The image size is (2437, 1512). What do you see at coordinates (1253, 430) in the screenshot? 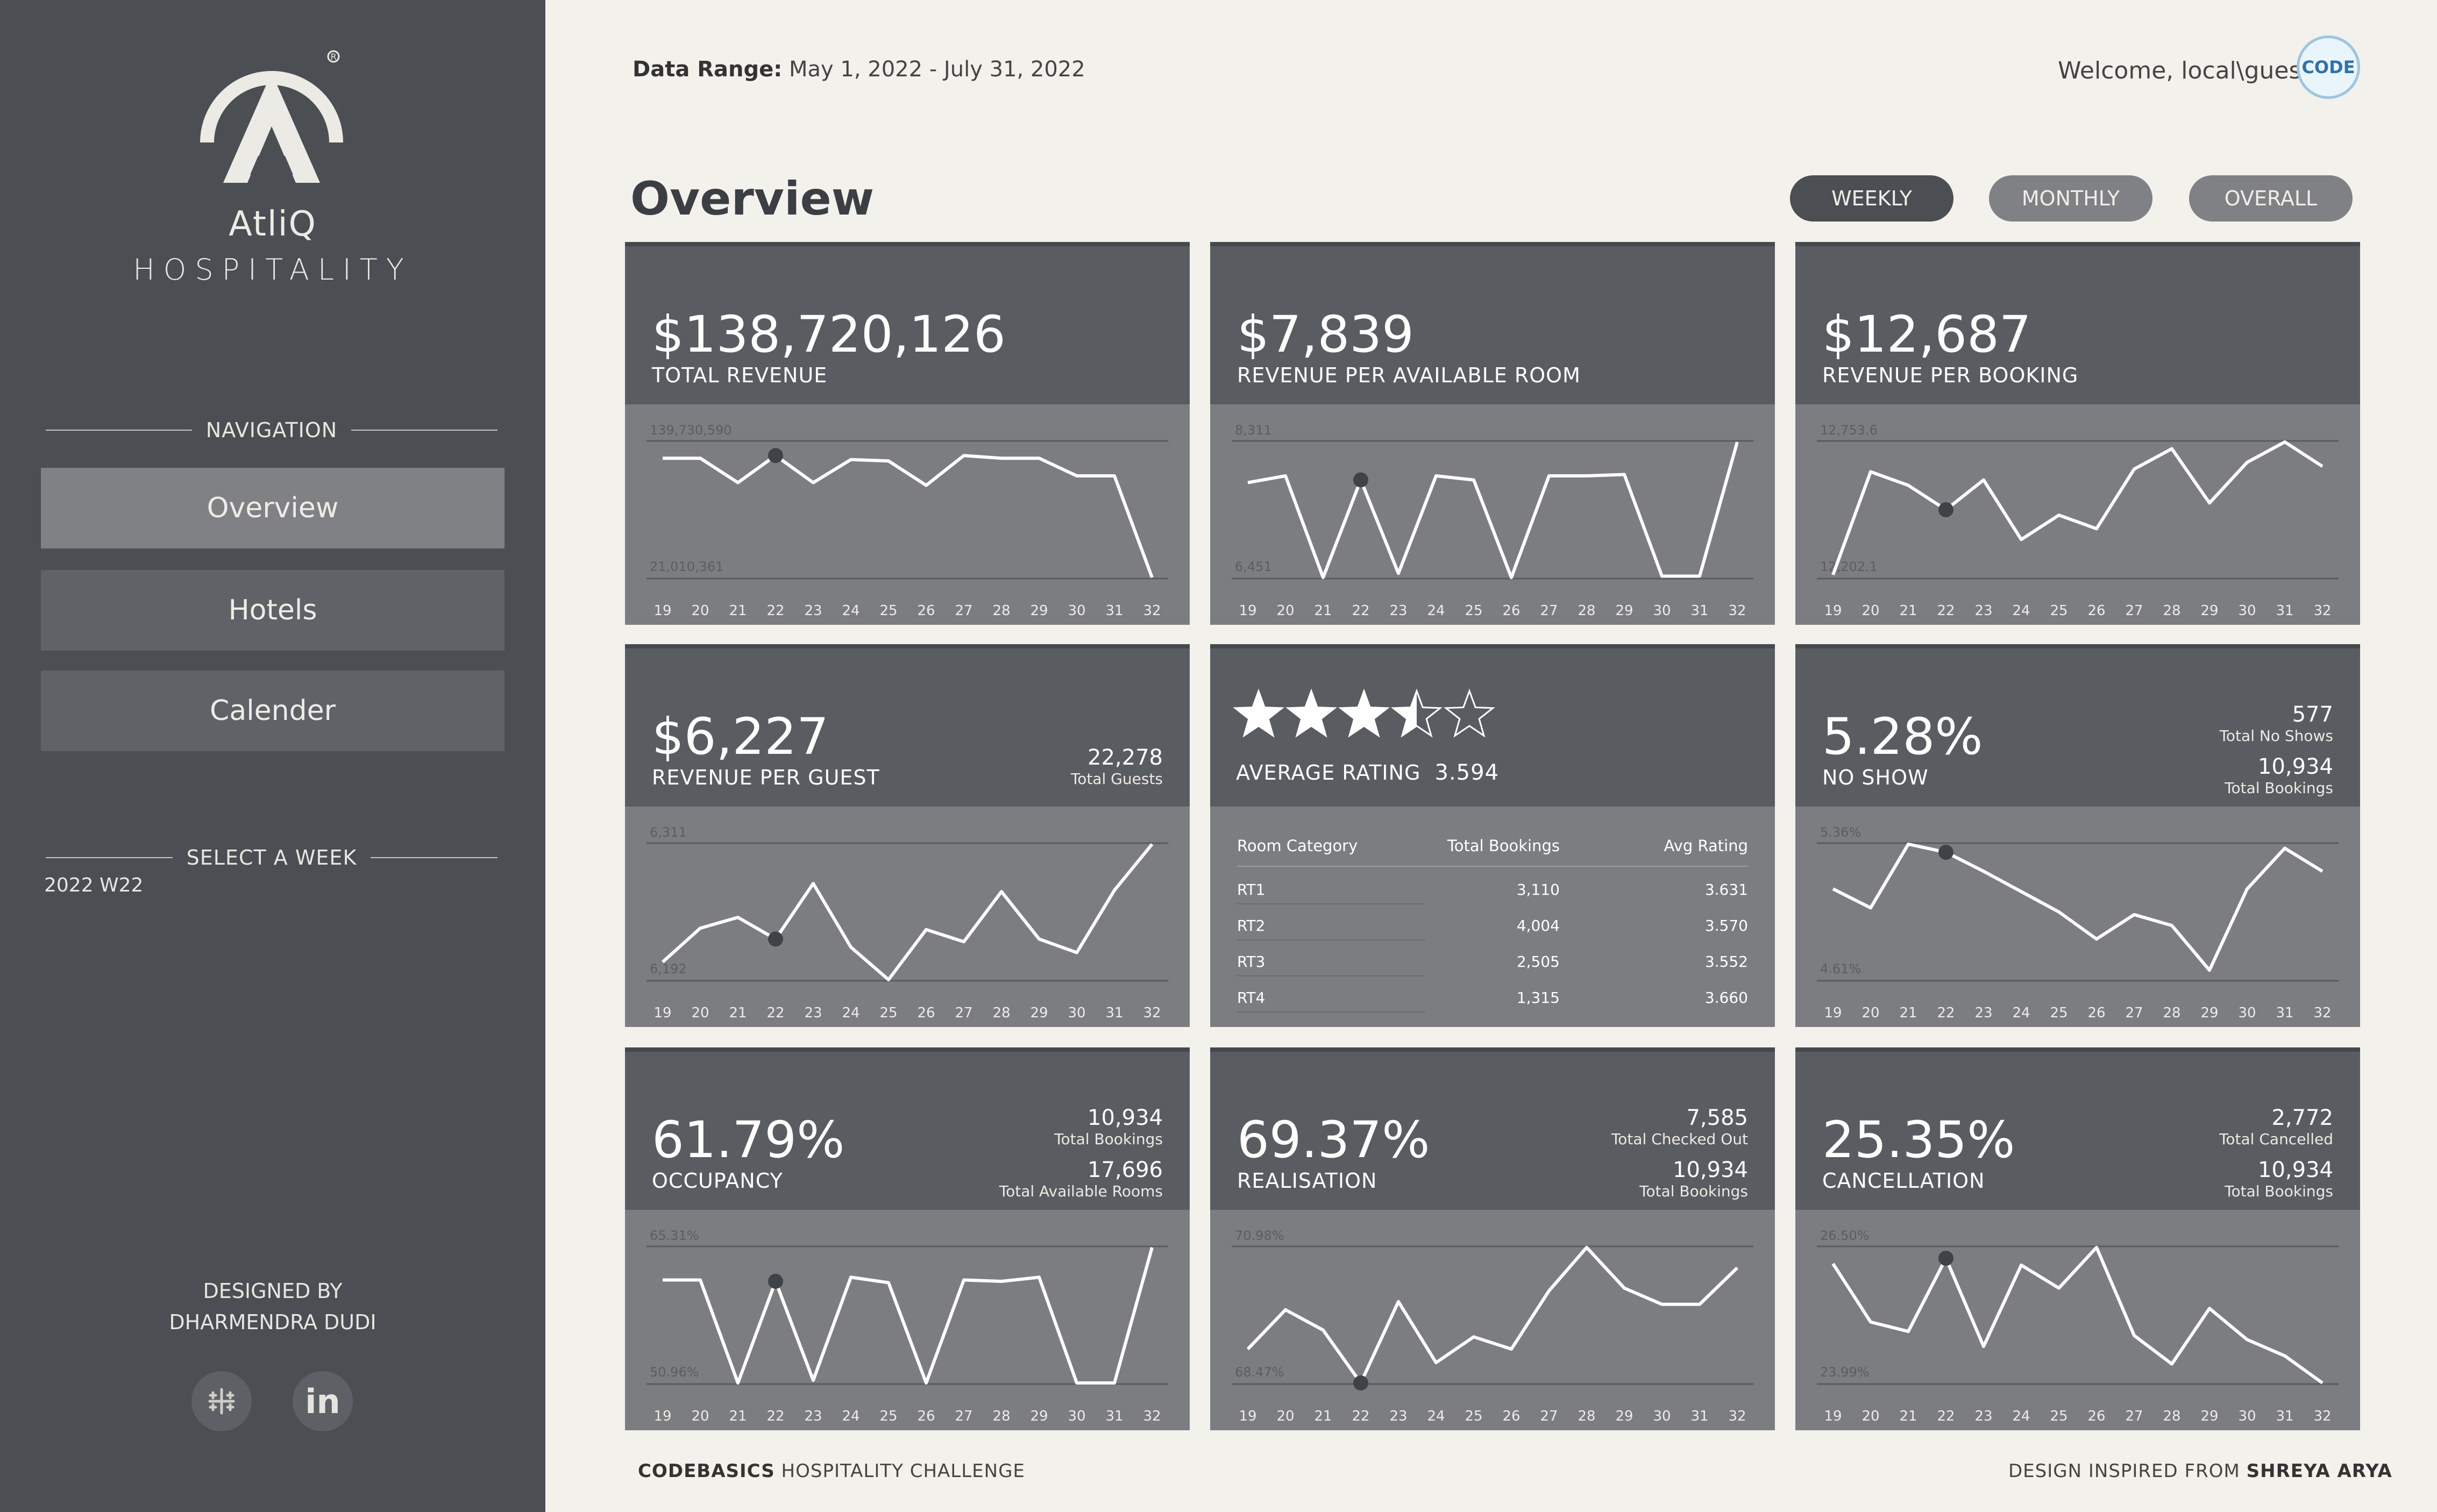
I see `y-max-label: 8,311` at bounding box center [1253, 430].